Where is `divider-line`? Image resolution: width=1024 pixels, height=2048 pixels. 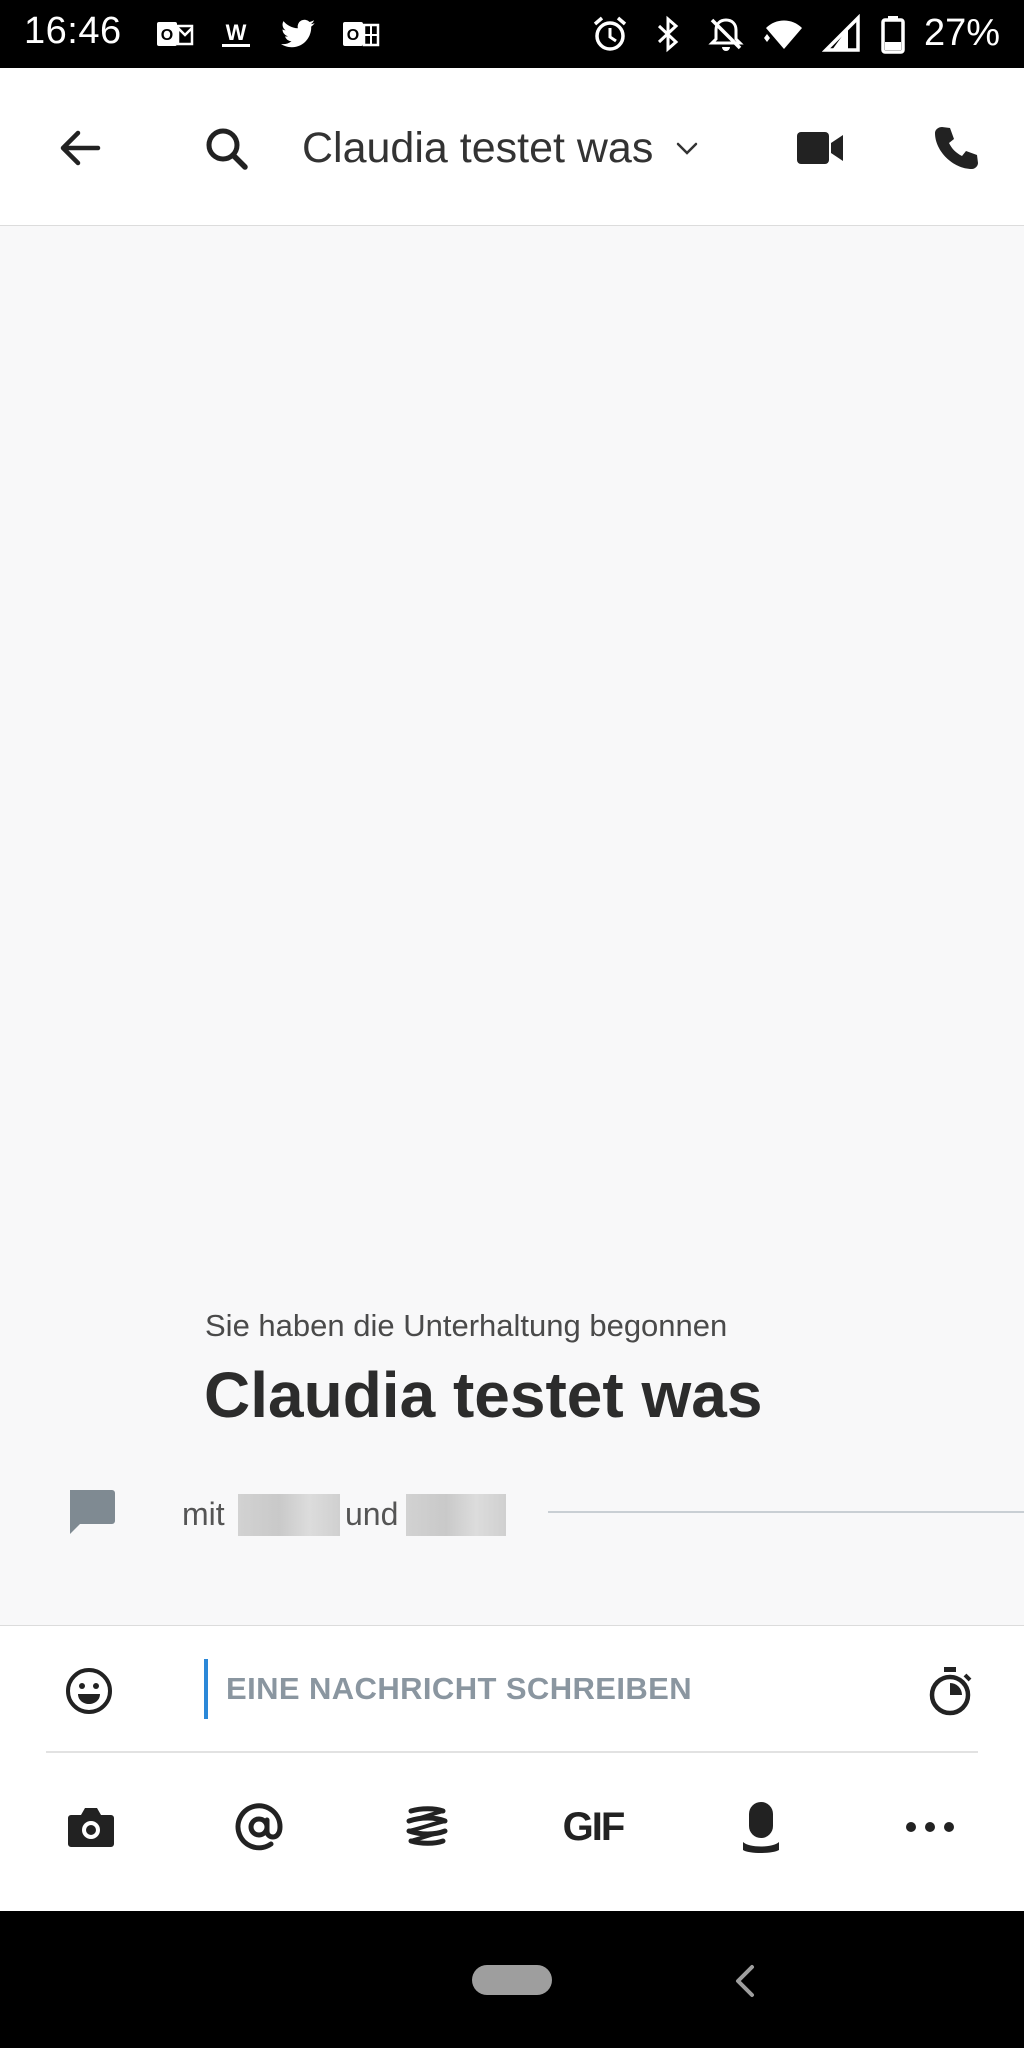 divider-line is located at coordinates (786, 1512).